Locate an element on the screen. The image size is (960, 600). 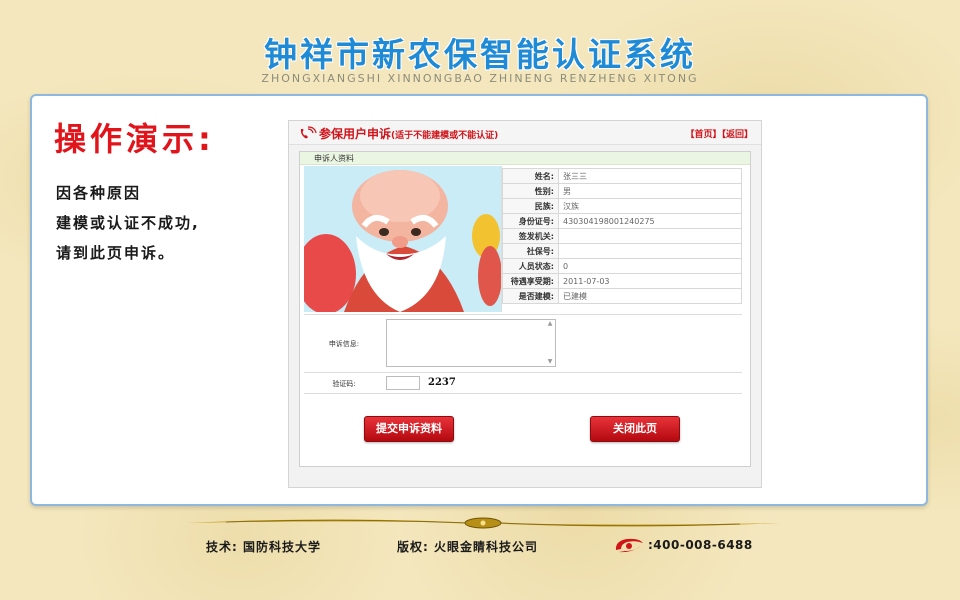
company-logo-icon is located at coordinates (629, 545).